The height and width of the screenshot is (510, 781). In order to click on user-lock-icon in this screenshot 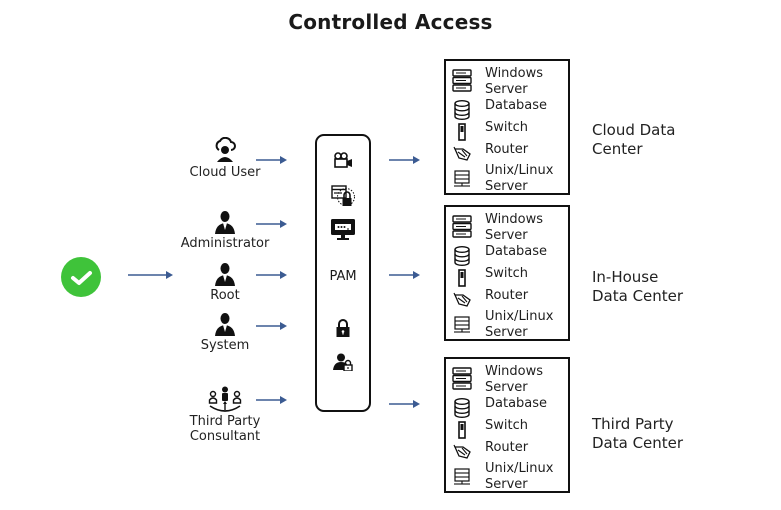, I will do `click(343, 362)`.